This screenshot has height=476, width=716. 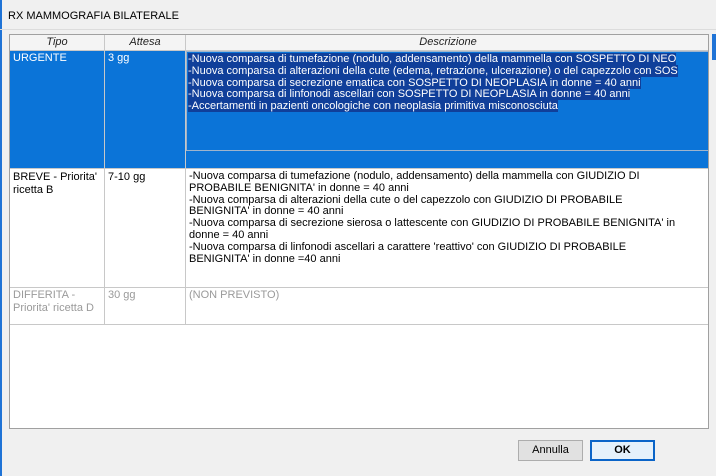 What do you see at coordinates (57, 43) in the screenshot?
I see `header-tipo: Tipo` at bounding box center [57, 43].